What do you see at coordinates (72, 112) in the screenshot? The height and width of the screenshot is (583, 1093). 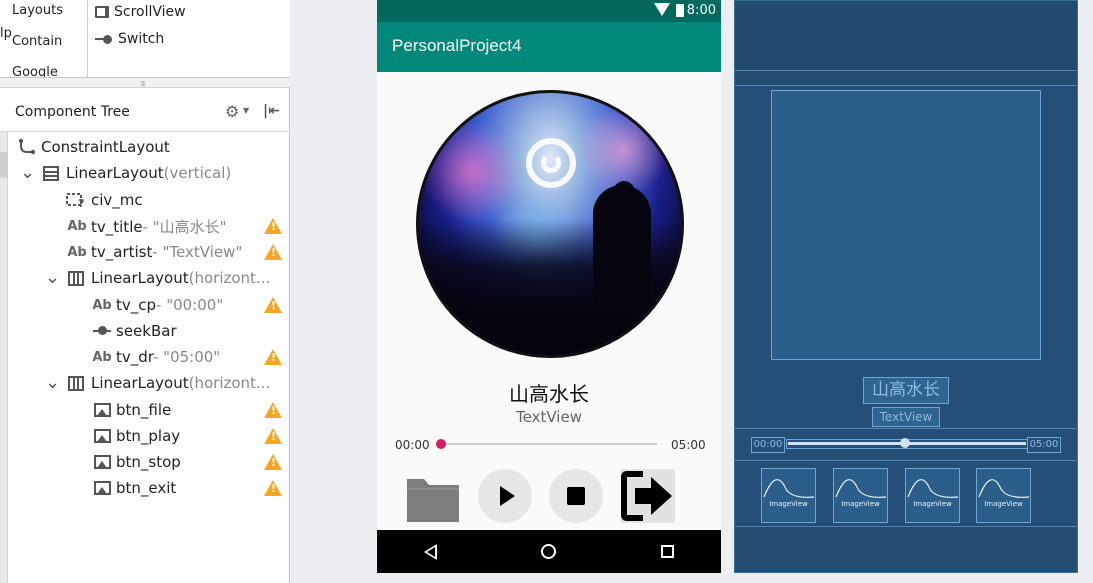 I see `component-tree-title: Component Tree` at bounding box center [72, 112].